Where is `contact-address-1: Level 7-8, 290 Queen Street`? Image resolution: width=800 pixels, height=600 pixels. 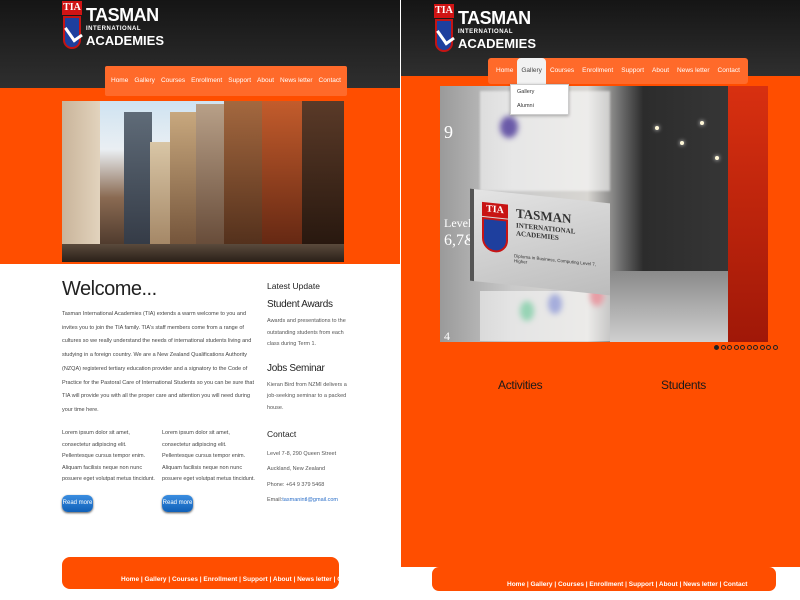
contact-address-1: Level 7-8, 290 Queen Street is located at coordinates (302, 453).